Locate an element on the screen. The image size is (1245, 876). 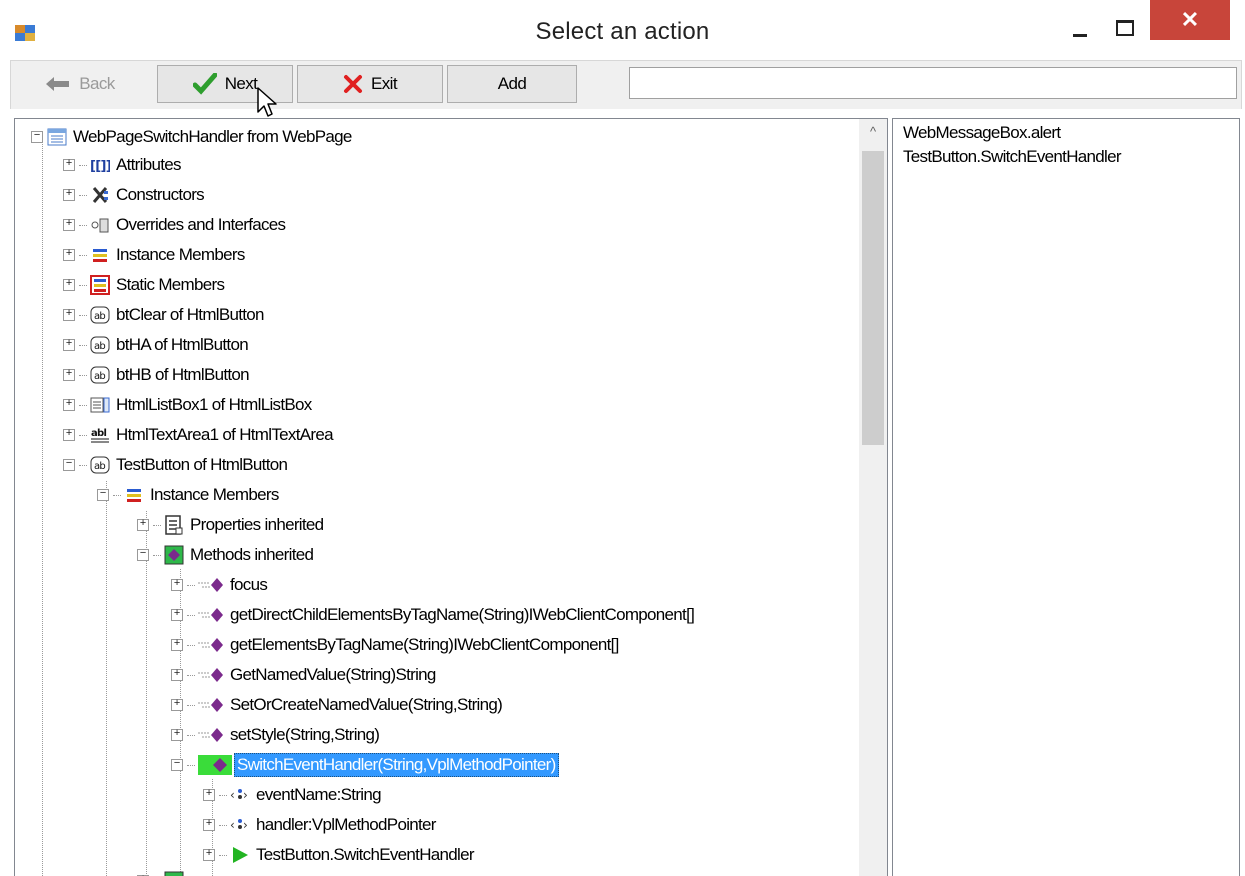
back-button: Back is located at coordinates (80, 84).